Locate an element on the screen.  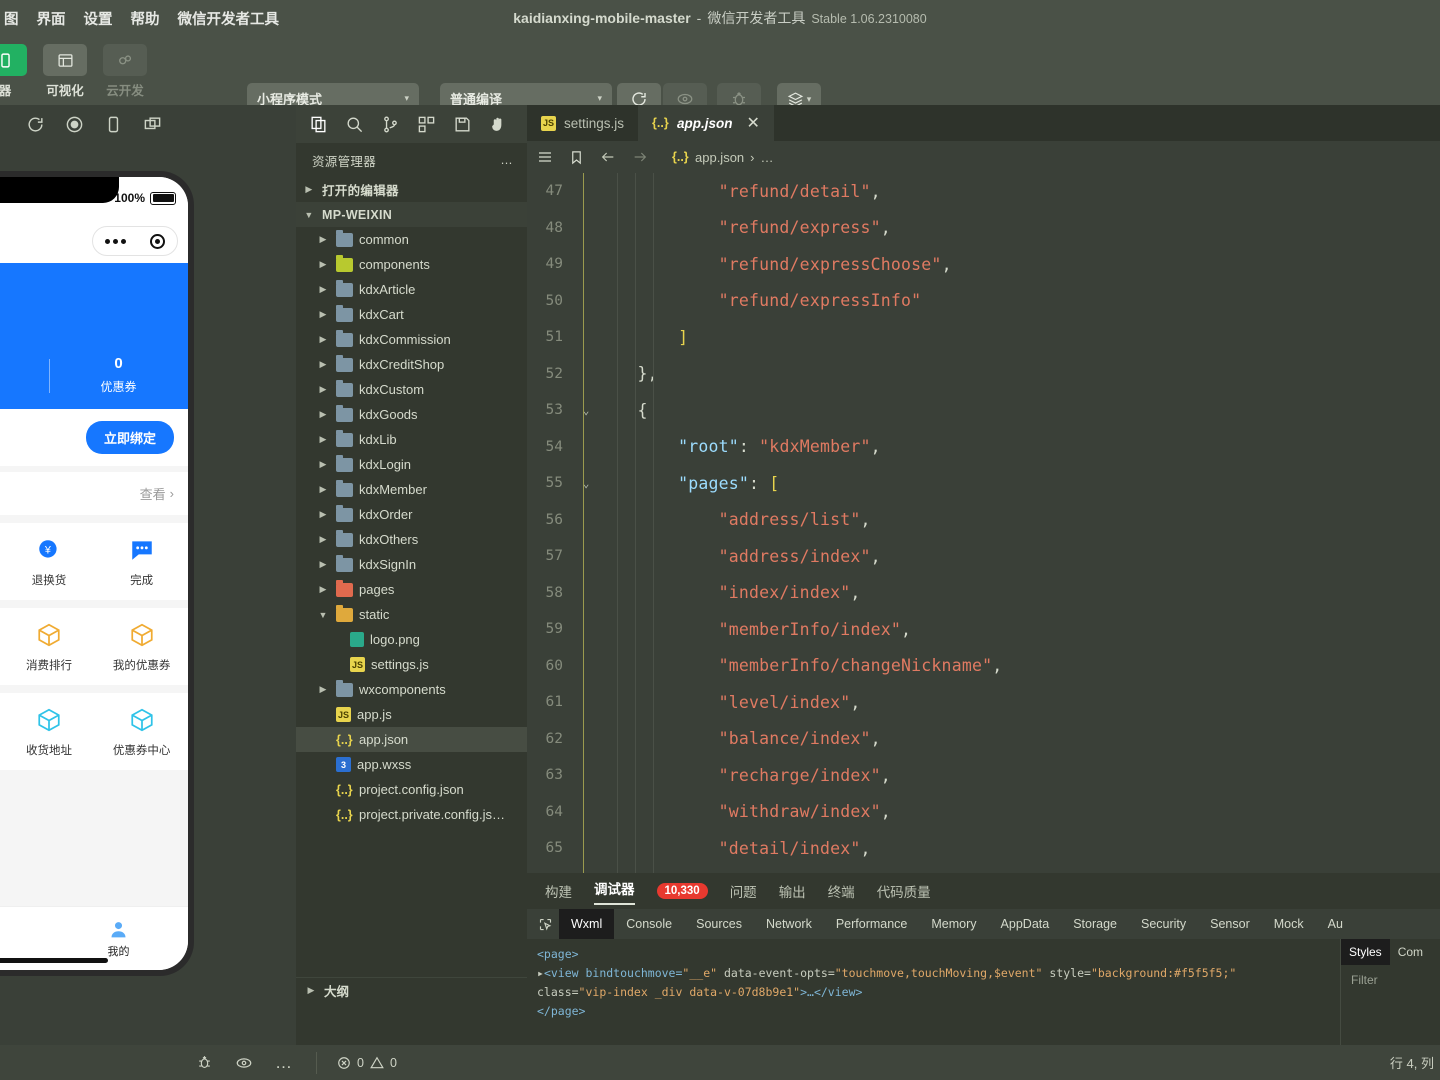
cube-icon is located at coordinates (142, 635).